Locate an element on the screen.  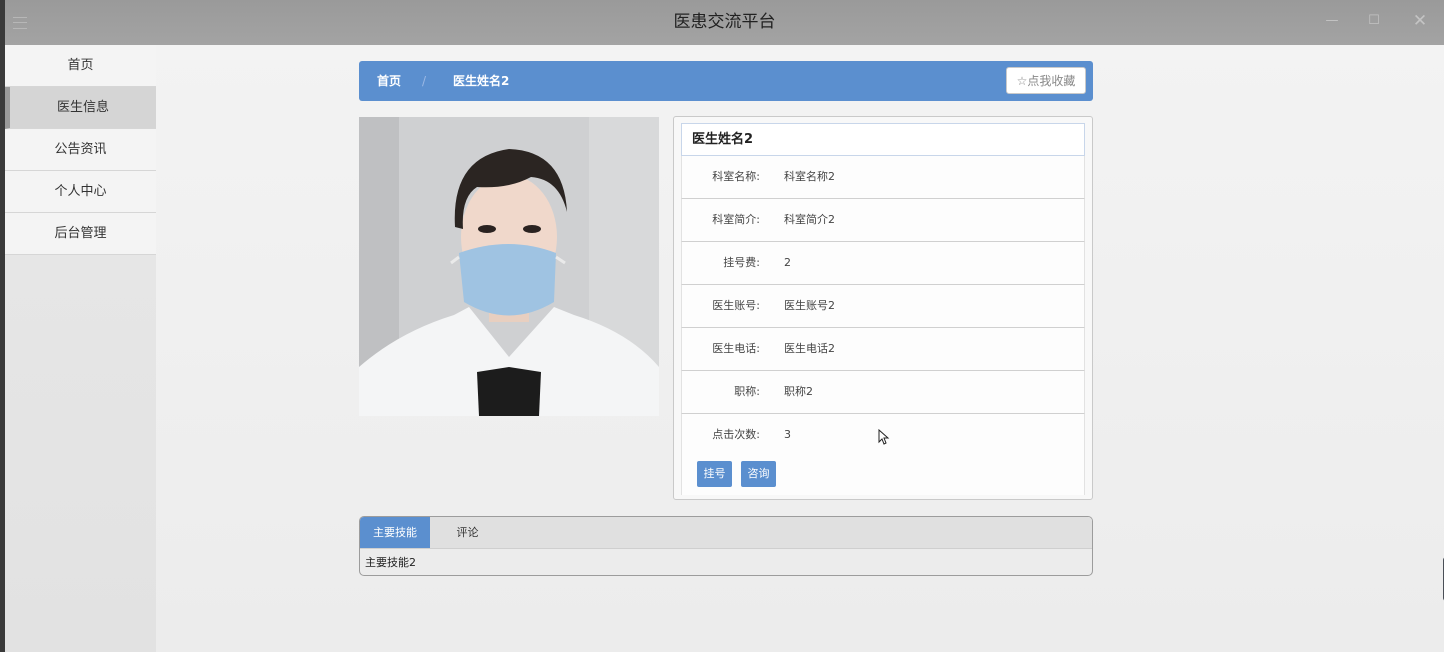
favorite-button: ☆点我收藏 is located at coordinates (1046, 80).